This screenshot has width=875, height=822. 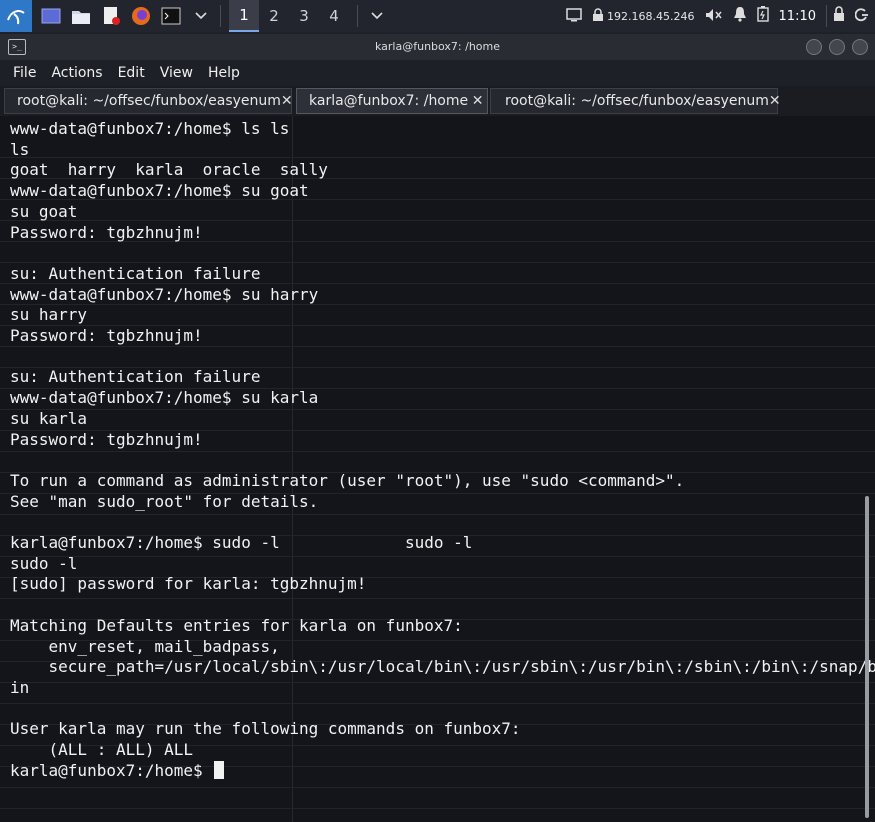 I want to click on menu-help: Help, so click(x=224, y=73).